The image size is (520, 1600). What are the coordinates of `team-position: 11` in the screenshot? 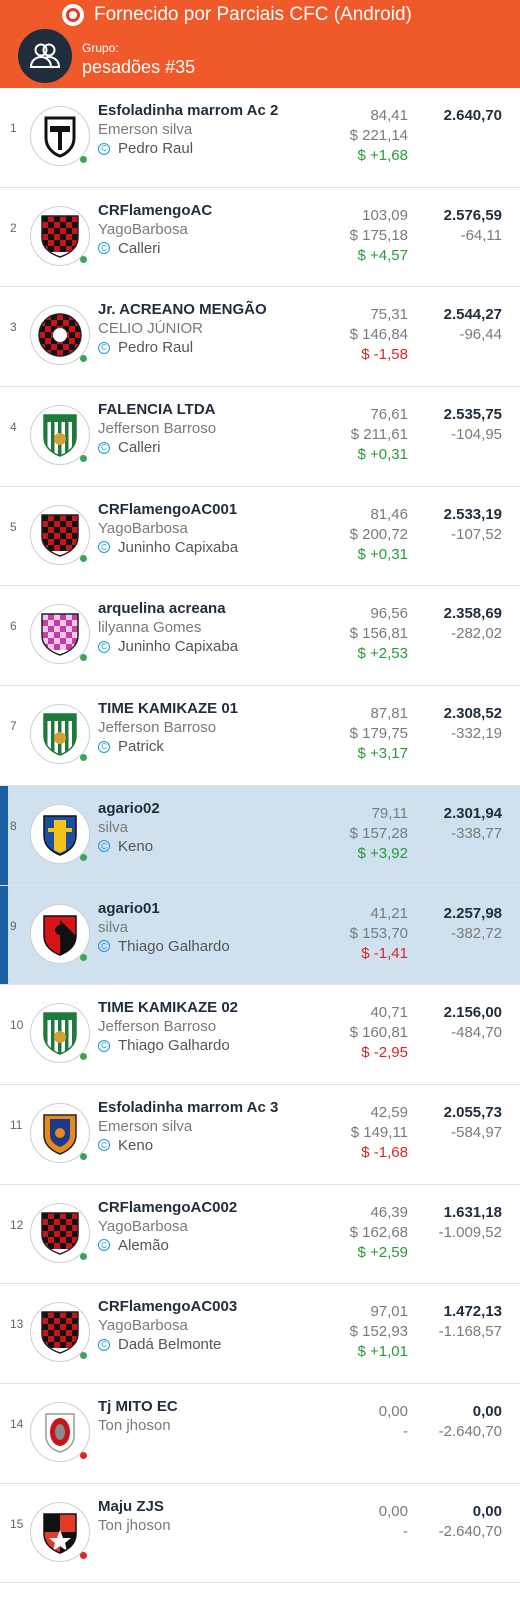 It's located at (16, 1124).